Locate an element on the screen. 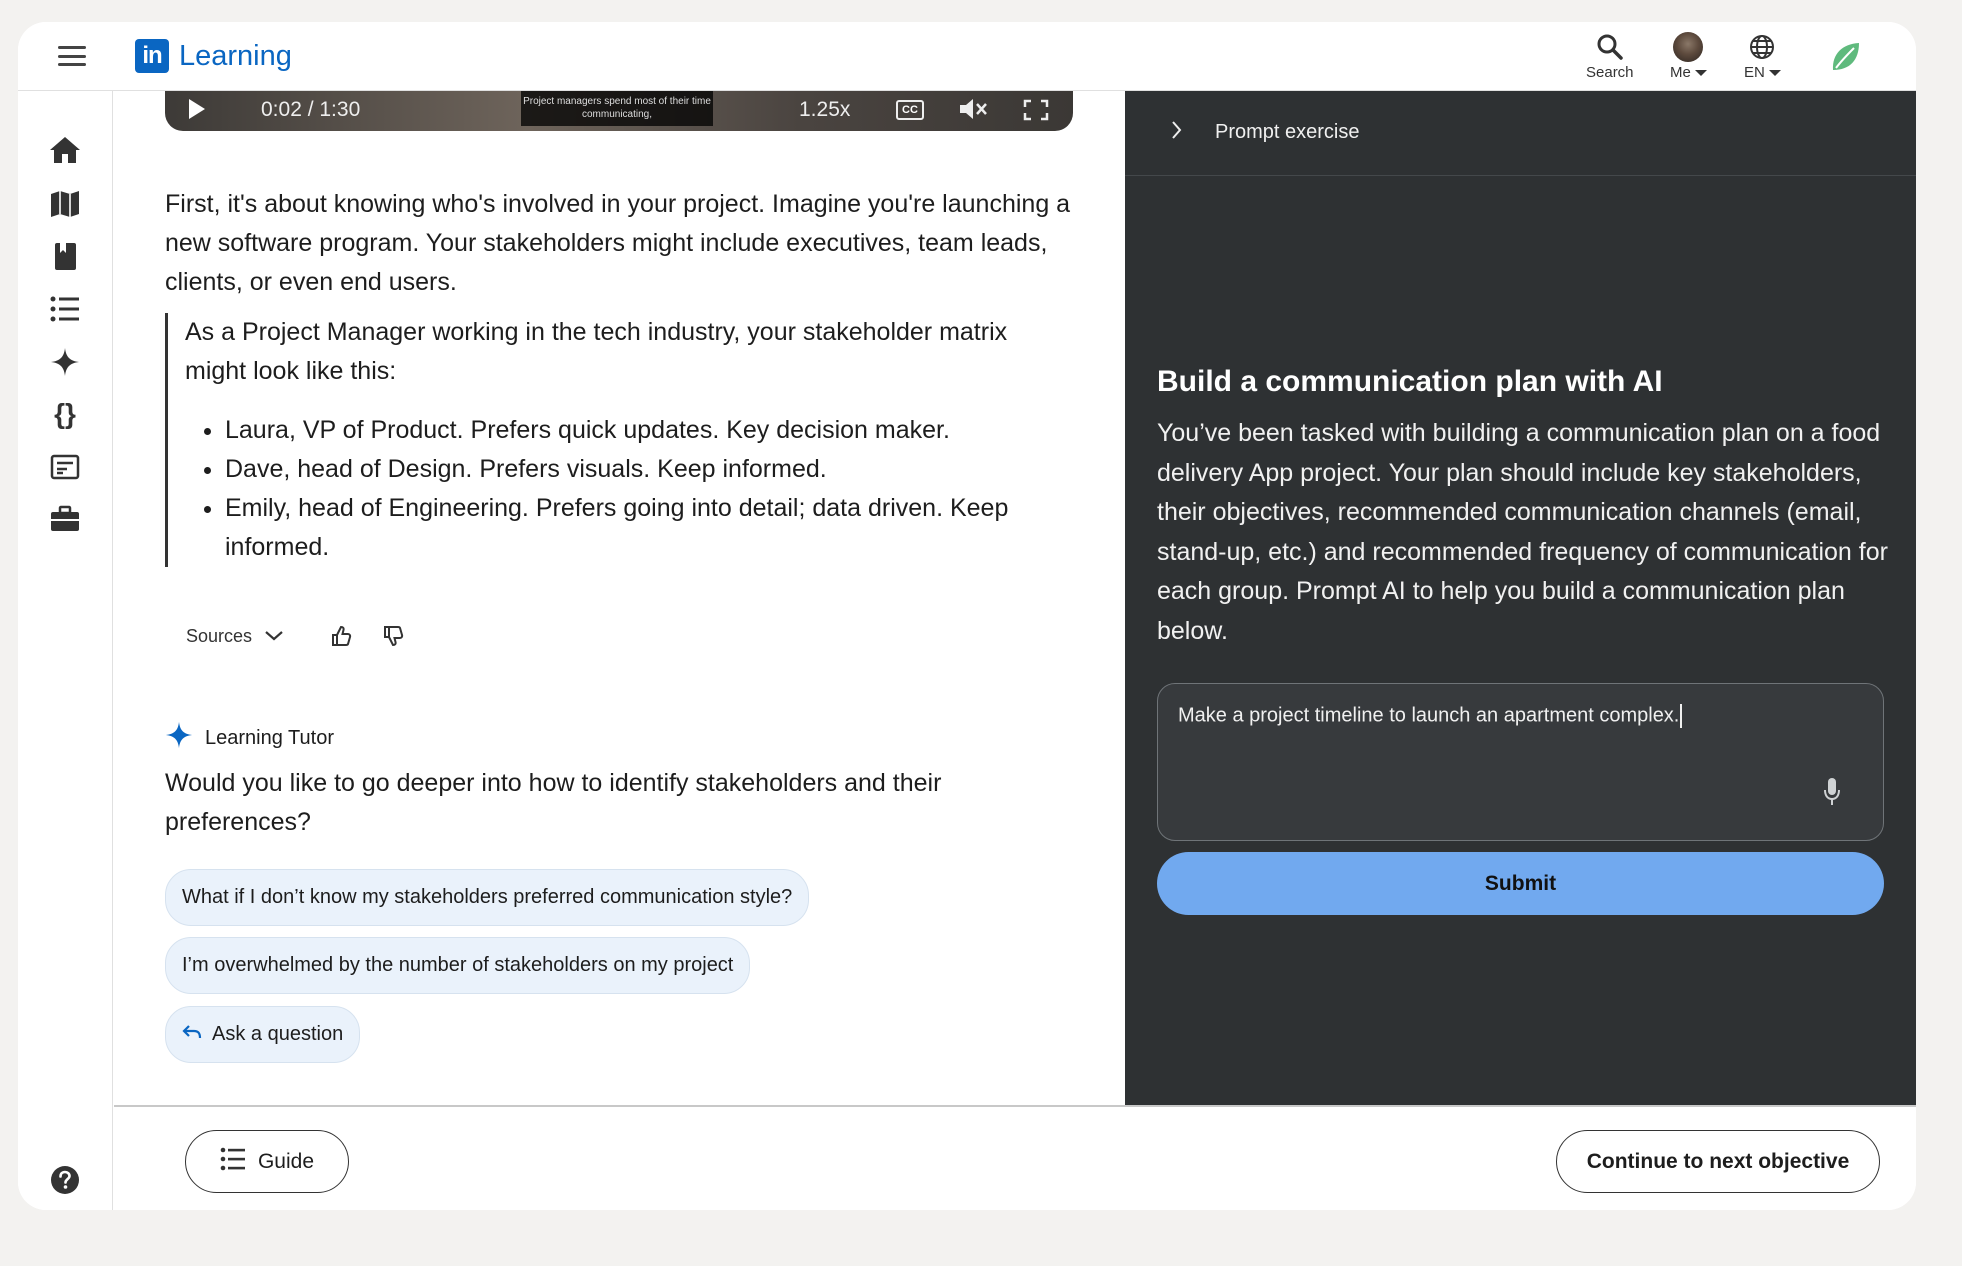 Image resolution: width=1962 pixels, height=1266 pixels. learning-tutor-header: Learning Tutor is located at coordinates (249, 738).